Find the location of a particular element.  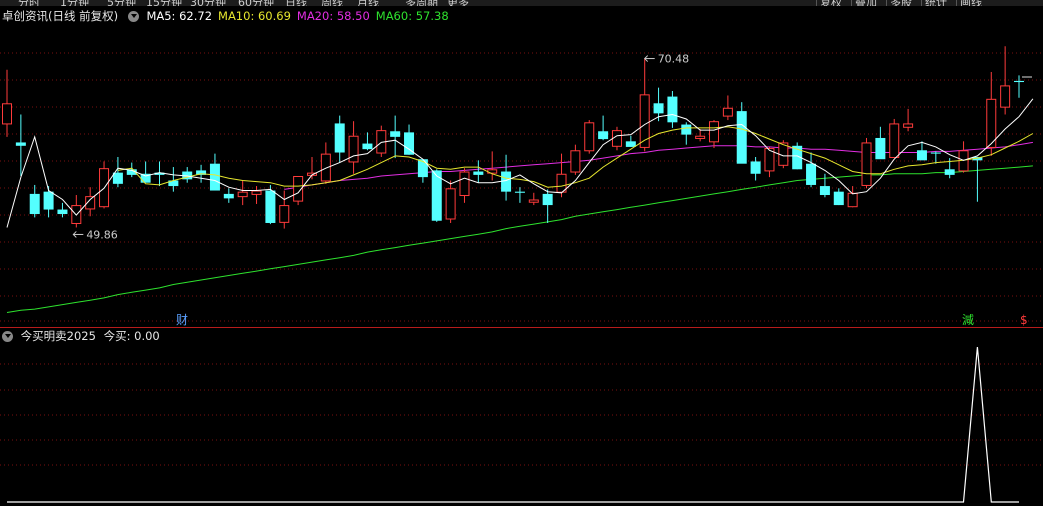

toolbar-button: 多股 is located at coordinates (901, 3).